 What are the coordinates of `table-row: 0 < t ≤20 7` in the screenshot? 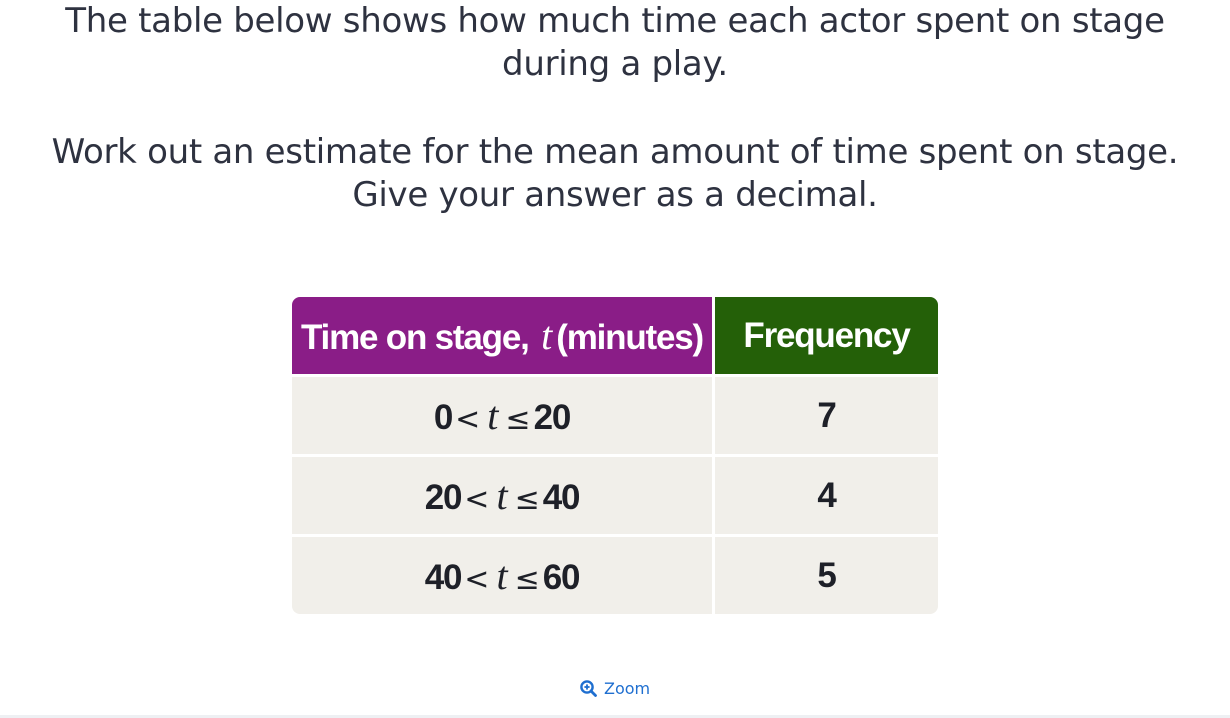 It's located at (615, 414).